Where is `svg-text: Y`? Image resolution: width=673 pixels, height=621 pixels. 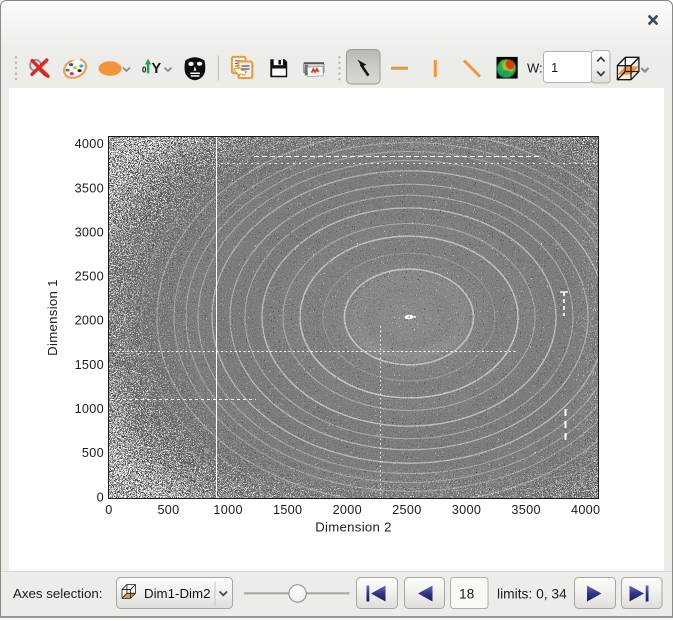 svg-text: Y is located at coordinates (157, 69).